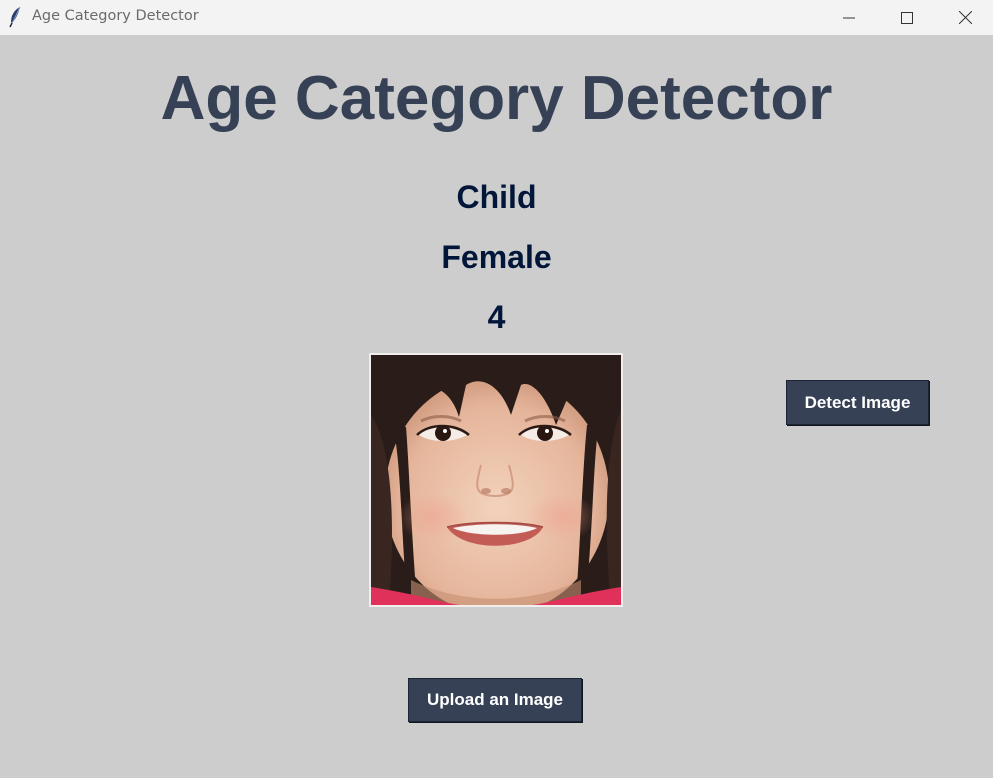  Describe the element at coordinates (496, 17) in the screenshot. I see `title-bar: Age Category Detector` at that location.